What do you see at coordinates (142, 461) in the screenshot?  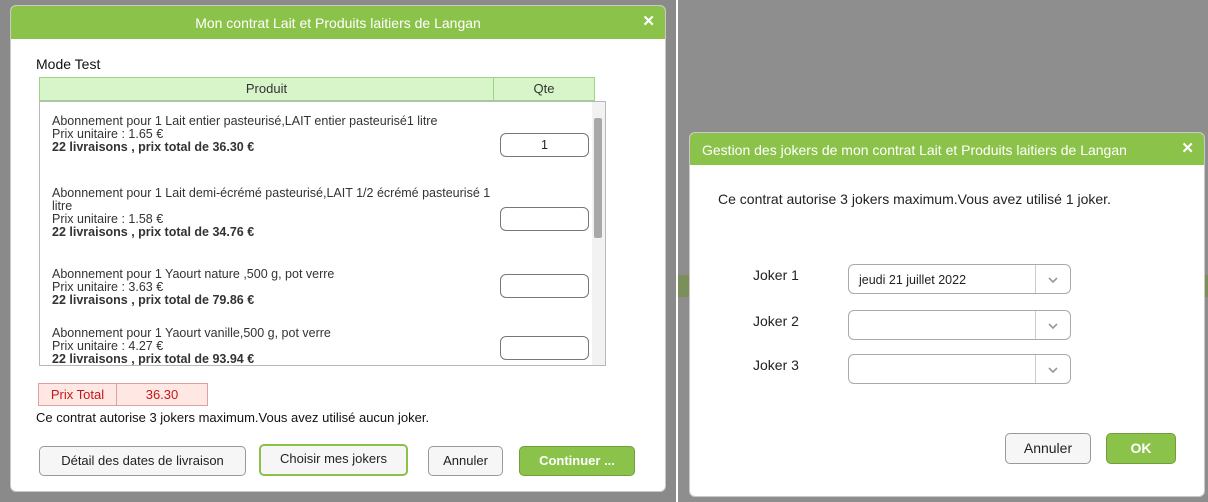 I see `delivery-dates-button: Détail des dates de livraison` at bounding box center [142, 461].